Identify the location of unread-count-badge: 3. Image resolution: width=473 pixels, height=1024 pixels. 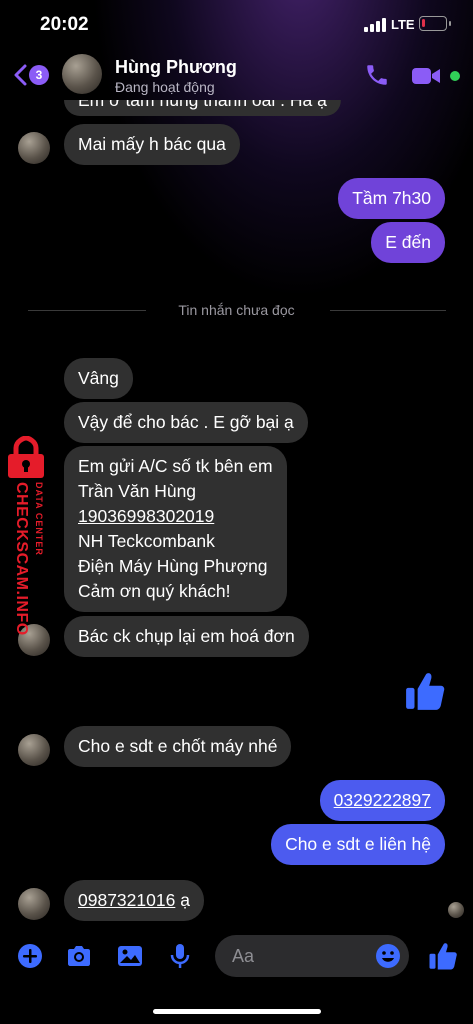
(39, 75).